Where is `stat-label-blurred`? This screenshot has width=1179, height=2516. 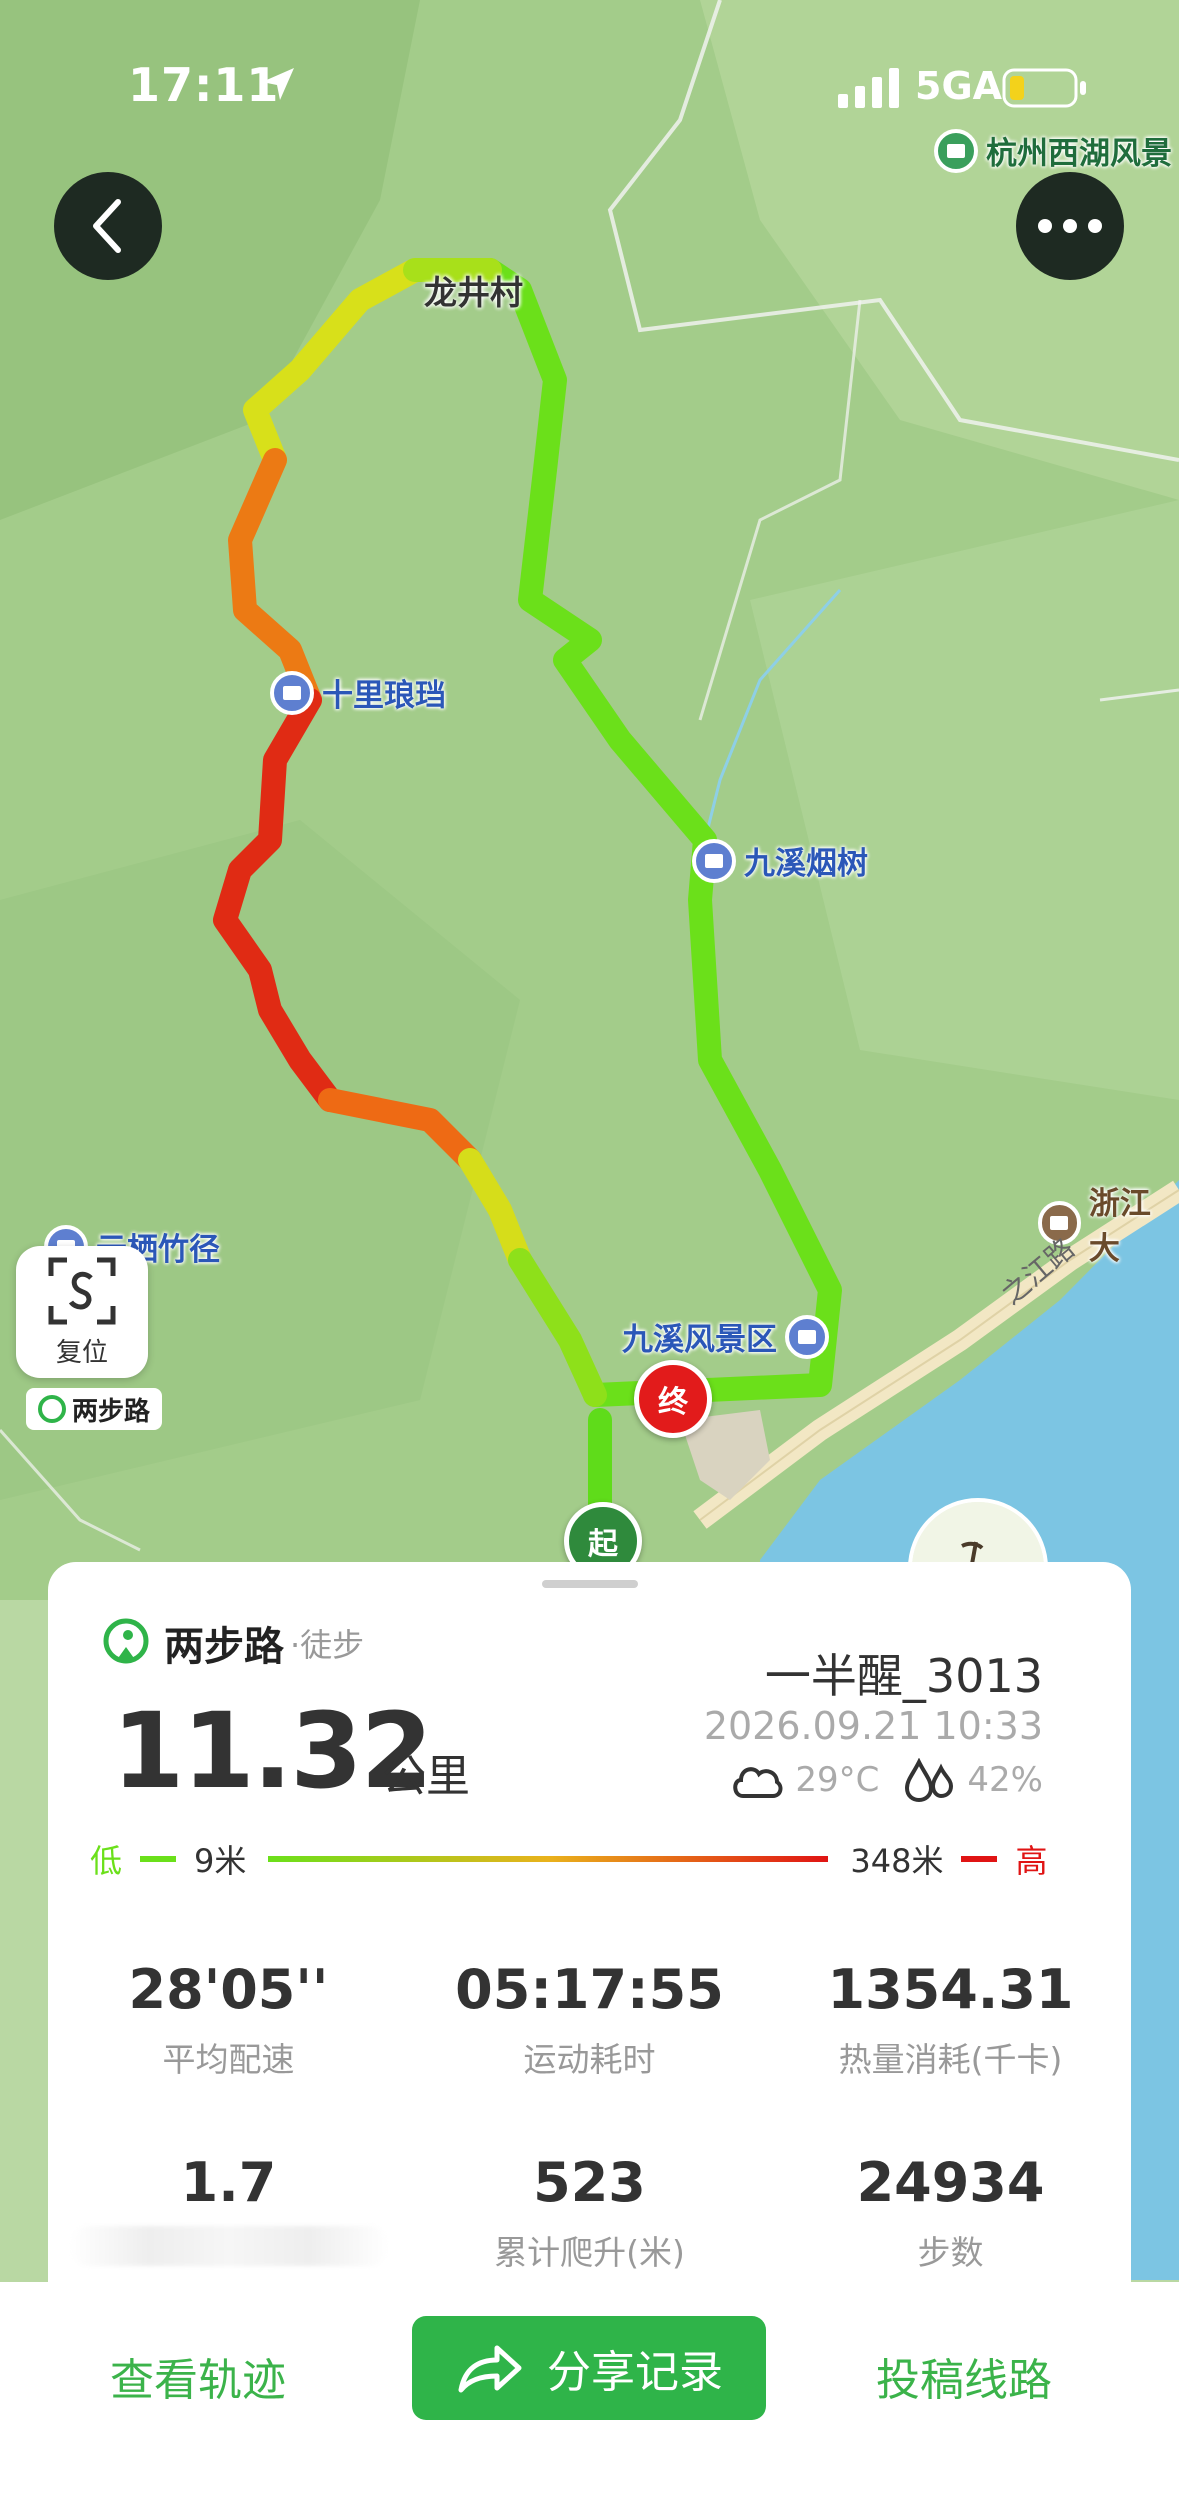 stat-label-blurred is located at coordinates (228, 2246).